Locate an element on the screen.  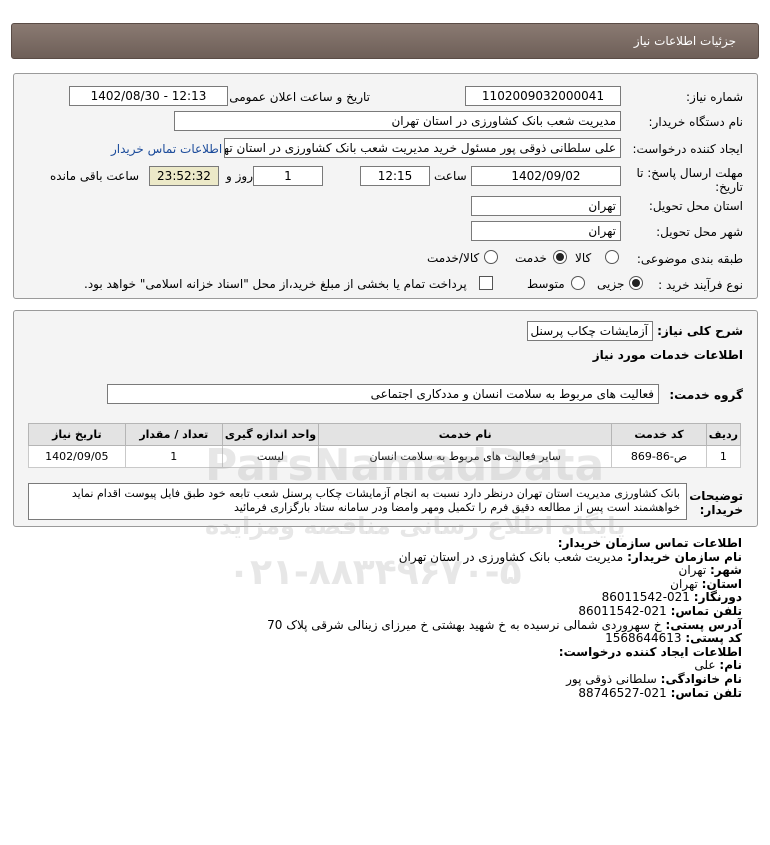
contact-fax-value: 021-86011542 is located at coordinates (645, 597).